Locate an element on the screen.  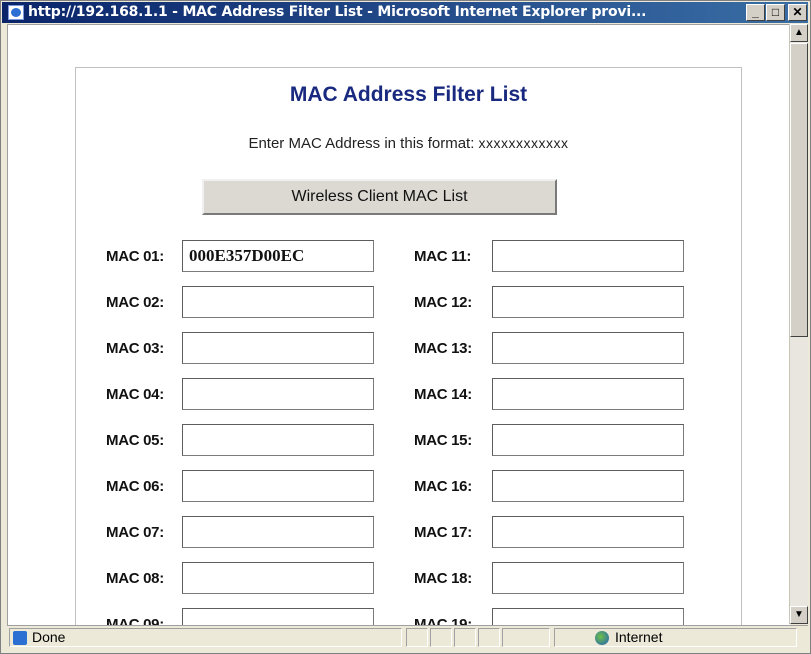
status-bar: Done Internet is located at coordinates (407, 637).